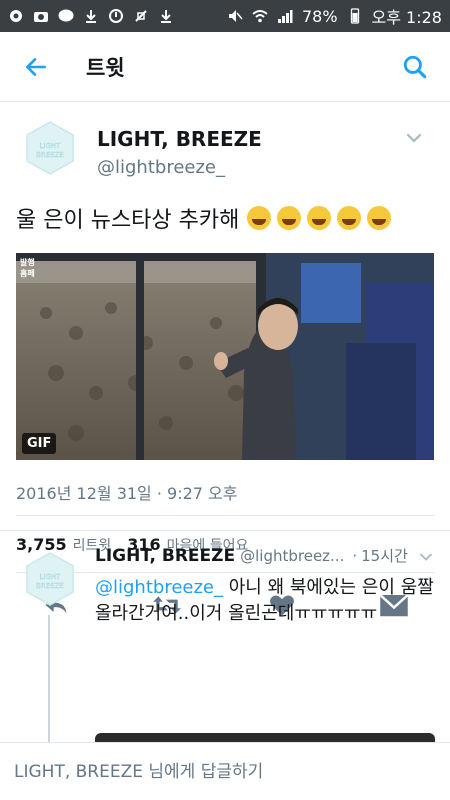 This screenshot has height=800, width=450. I want to click on tweet-text-body: 울 은이 뉴스타상 추카해, so click(128, 220).